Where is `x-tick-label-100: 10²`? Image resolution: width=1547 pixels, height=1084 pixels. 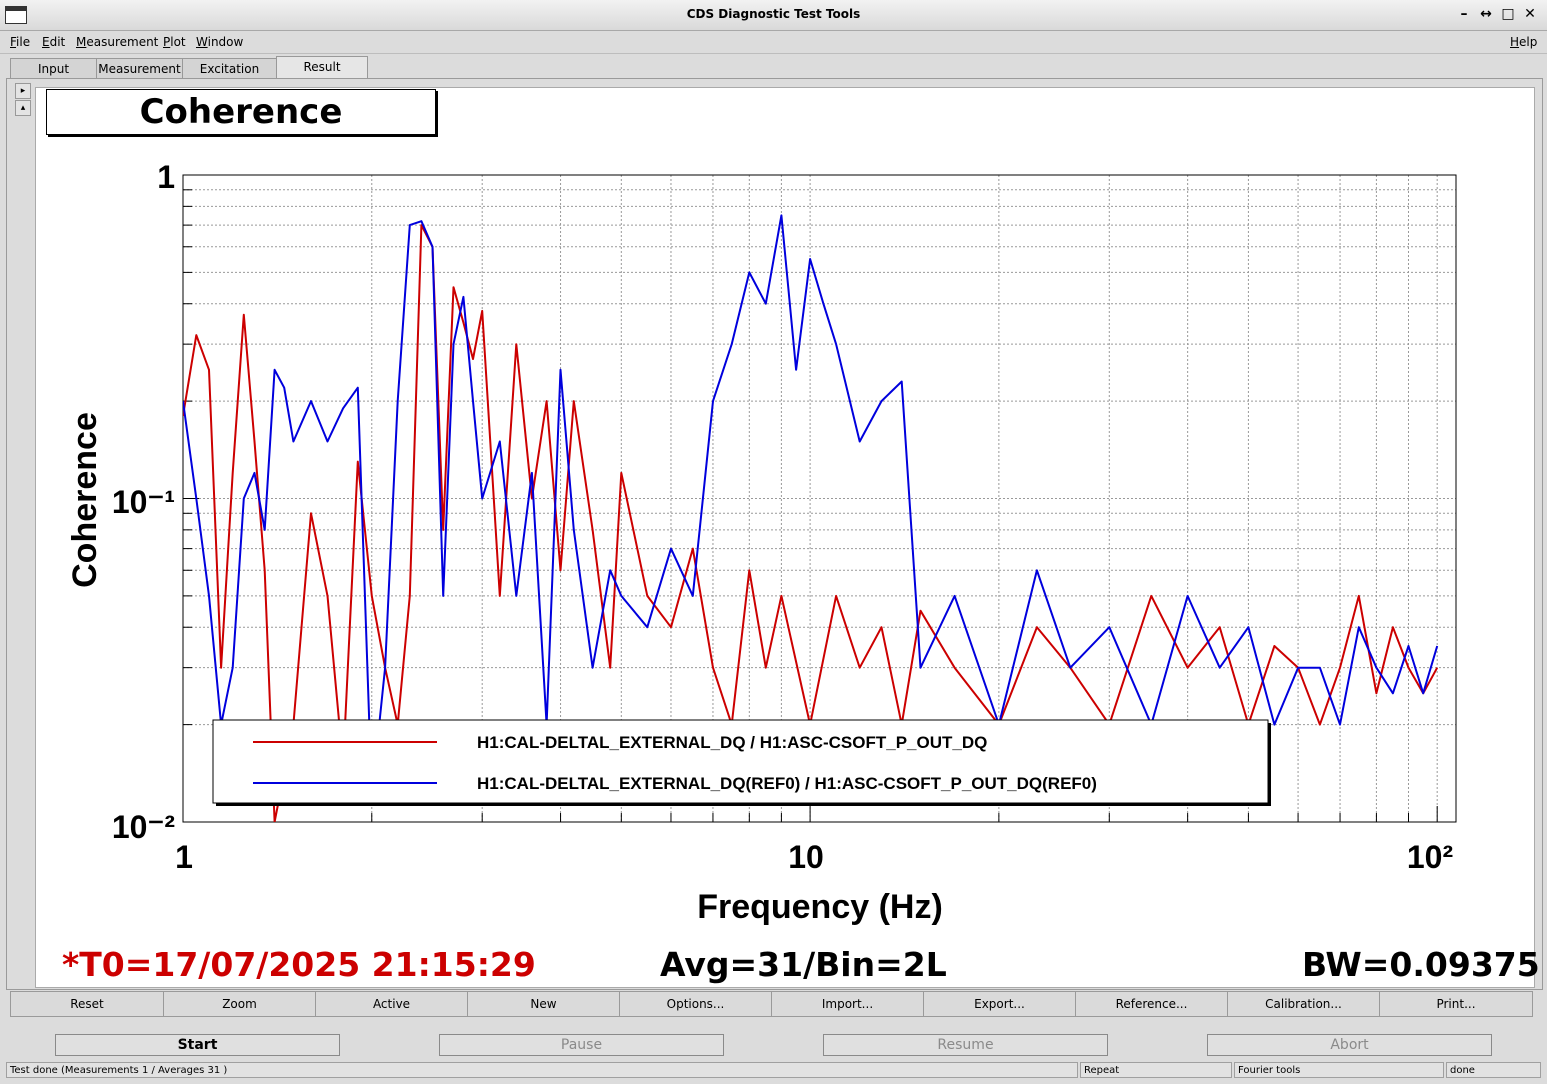
x-tick-label-100: 10² is located at coordinates (1430, 857).